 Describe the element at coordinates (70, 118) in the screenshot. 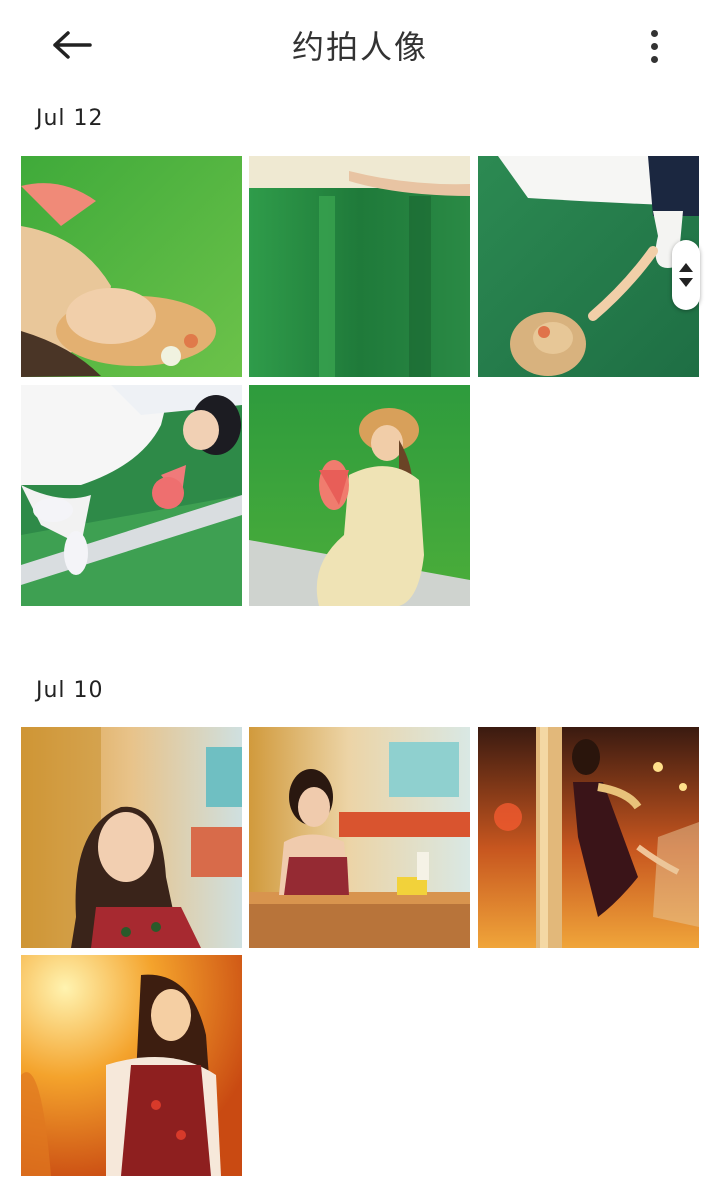

I see `date-header: Jul 12` at that location.